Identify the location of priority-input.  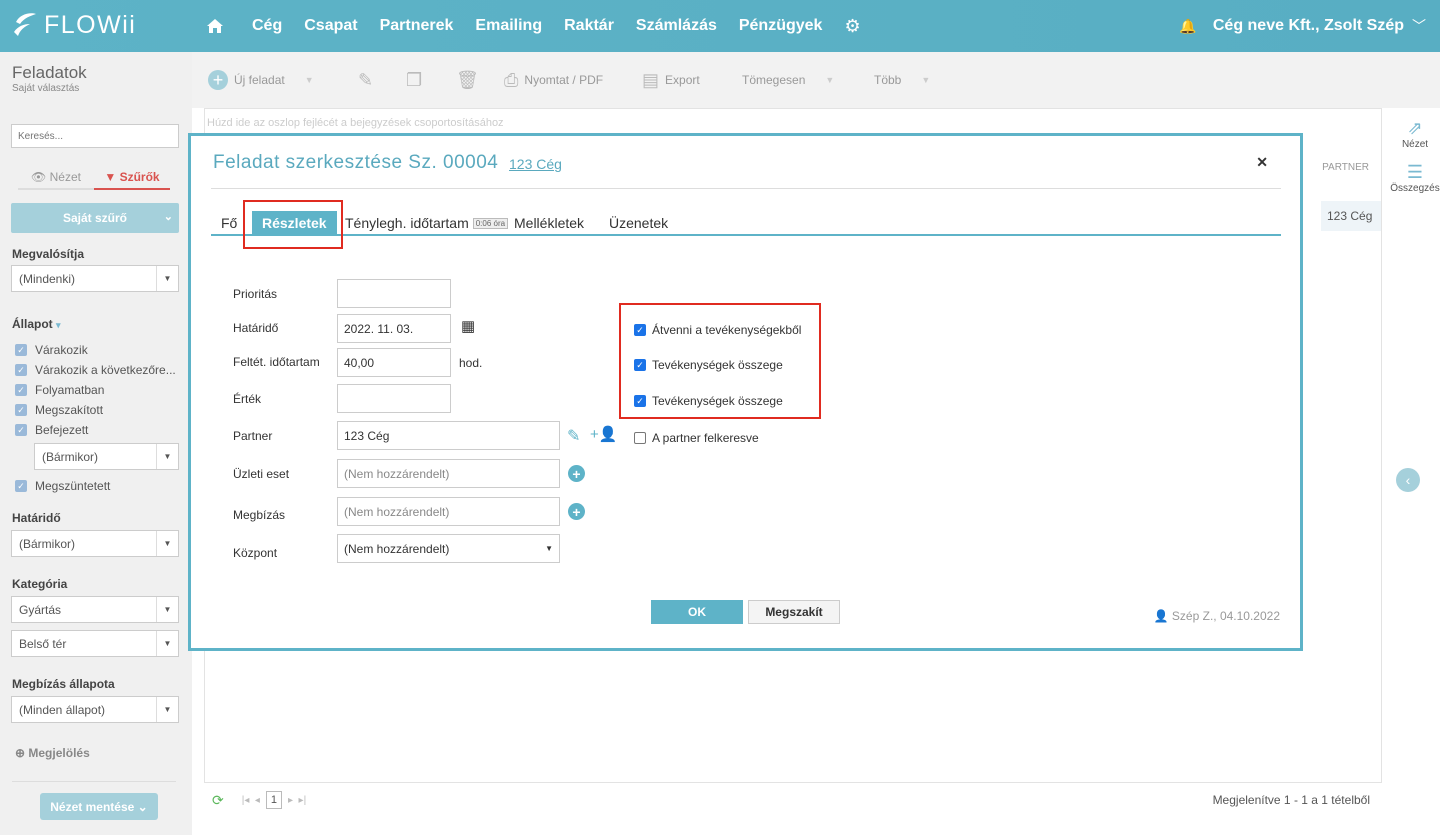
(394, 293).